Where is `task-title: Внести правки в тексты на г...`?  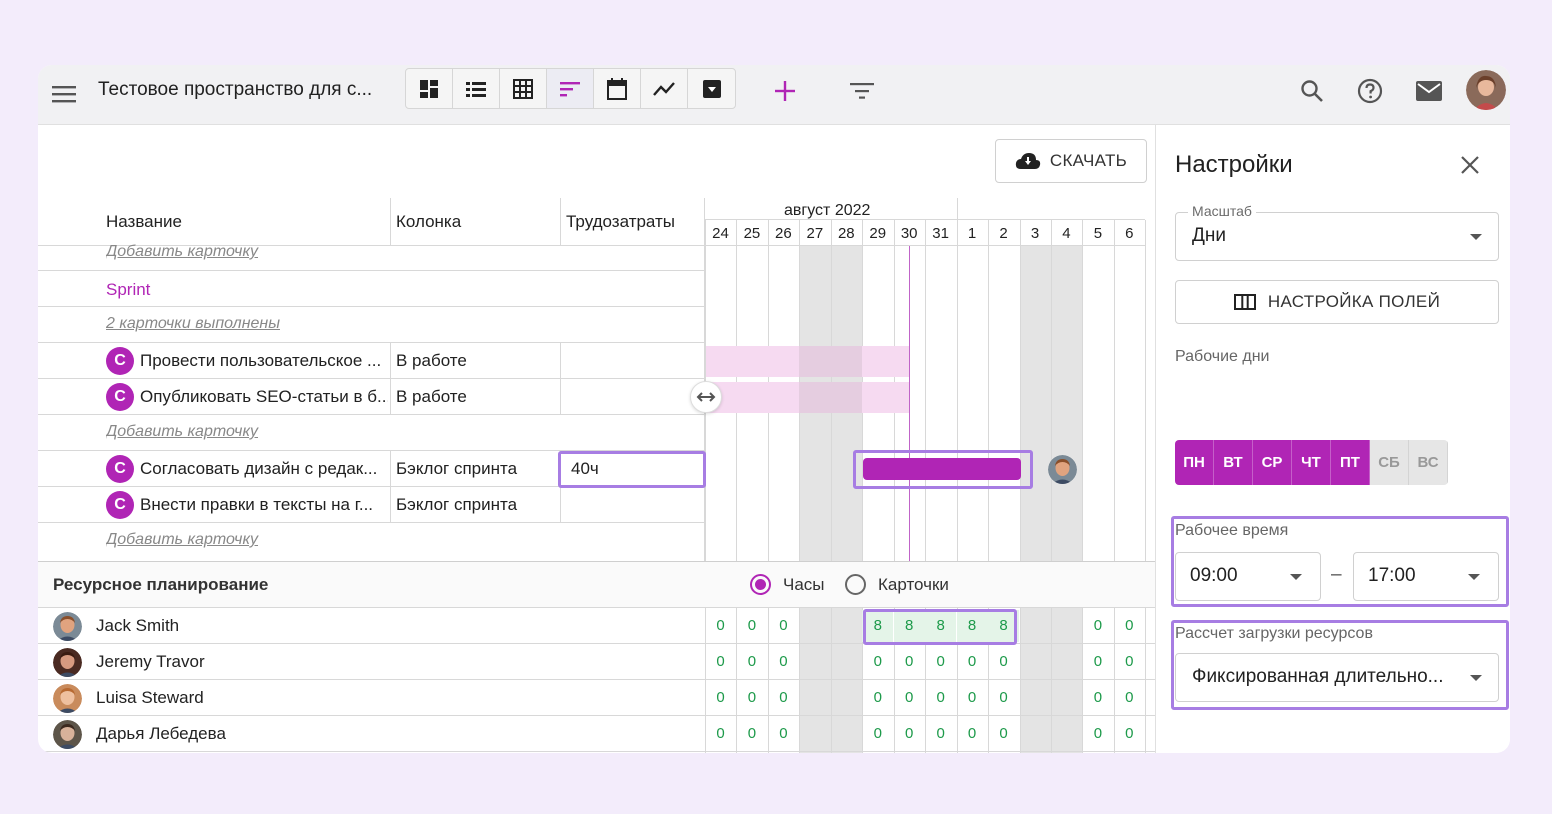 task-title: Внести правки в тексты на г... is located at coordinates (264, 505).